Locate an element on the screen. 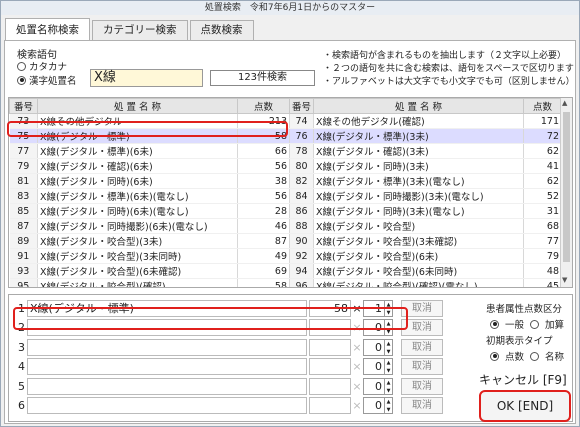  entry-index: 6 is located at coordinates (21, 405).